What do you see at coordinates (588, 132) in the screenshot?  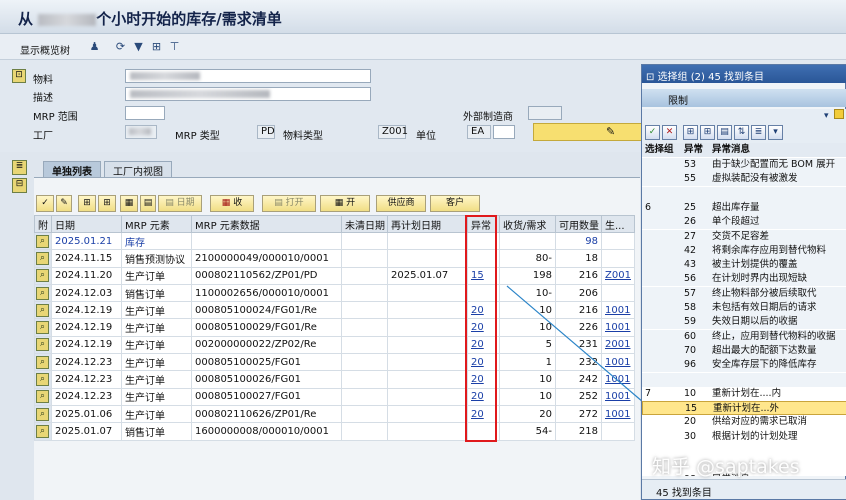 I see `yellow-input-bar: ✎` at bounding box center [588, 132].